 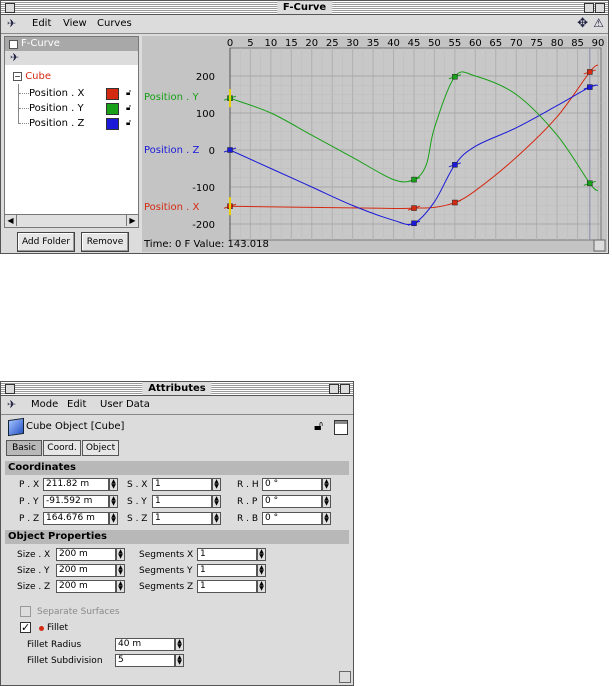 What do you see at coordinates (32, 77) in the screenshot?
I see `tree-root: − Cube` at bounding box center [32, 77].